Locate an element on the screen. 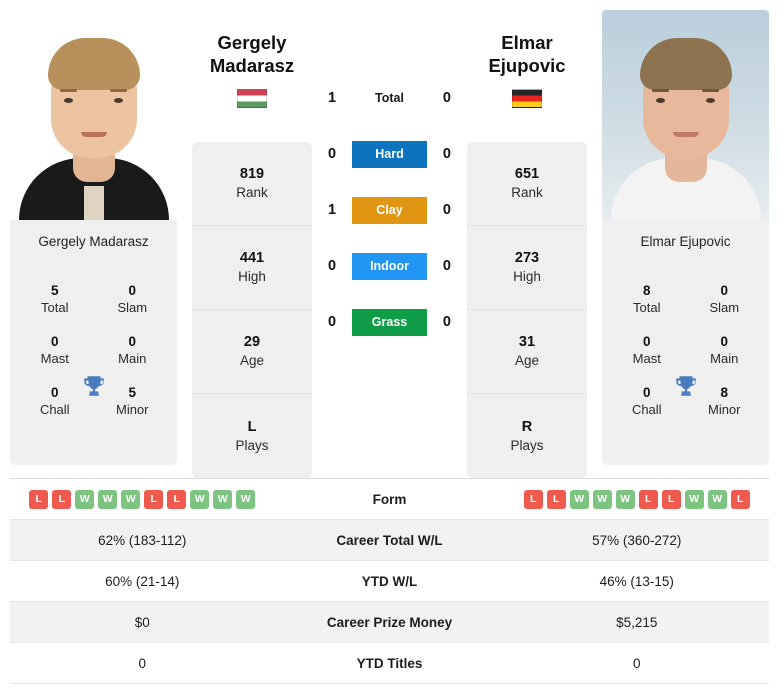  left-player-photo is located at coordinates (93, 115).